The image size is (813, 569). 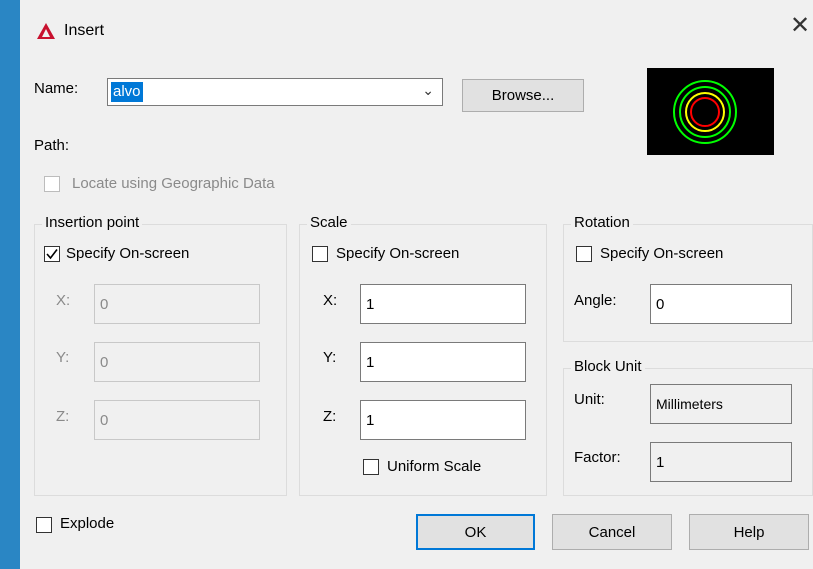 I want to click on factor-label: Factor:, so click(x=597, y=457).